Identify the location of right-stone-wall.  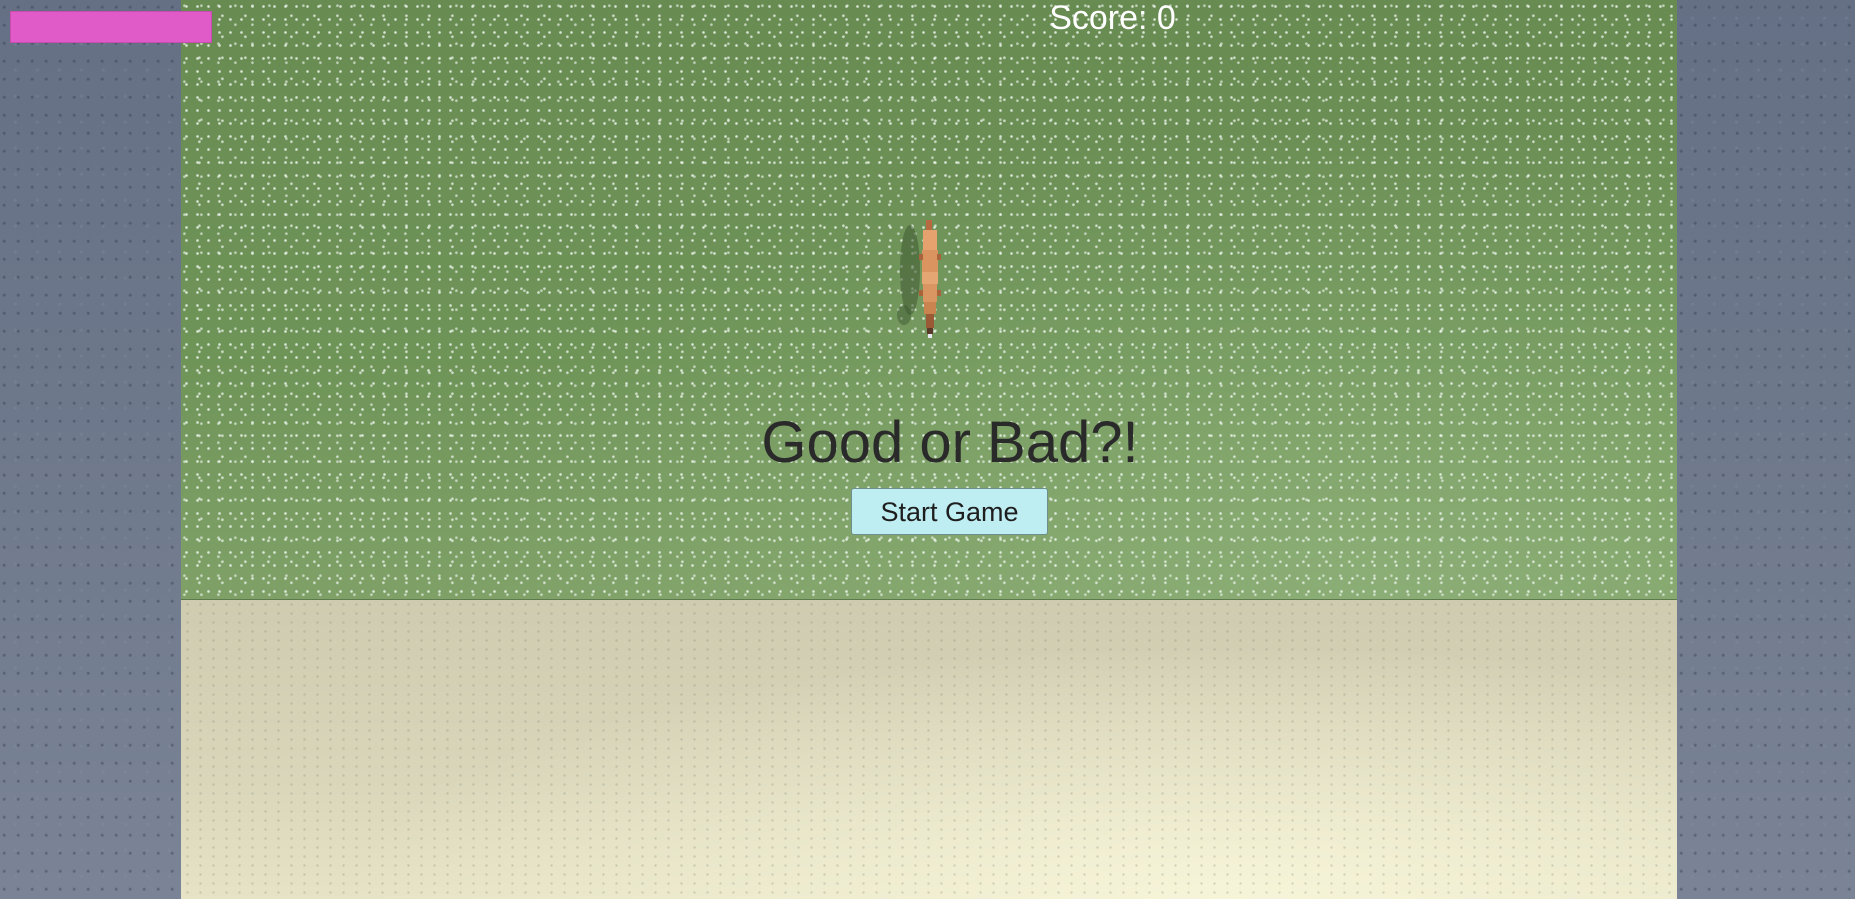
(1766, 449).